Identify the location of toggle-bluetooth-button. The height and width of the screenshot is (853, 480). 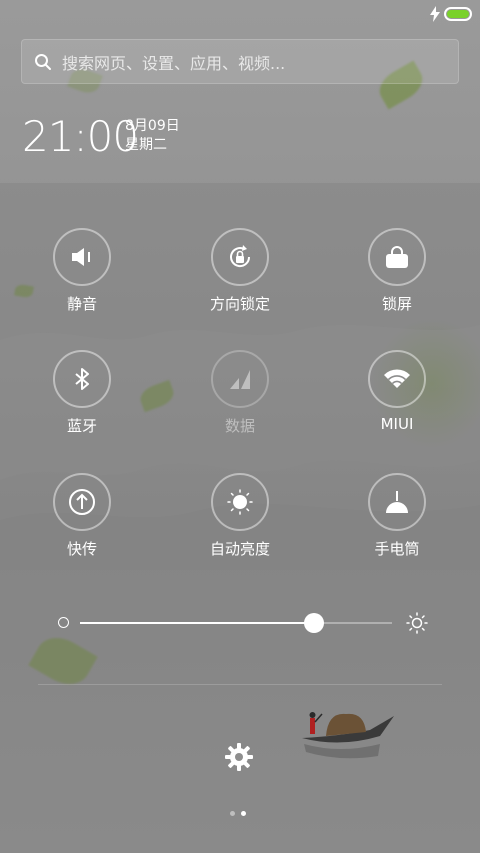
(82, 379).